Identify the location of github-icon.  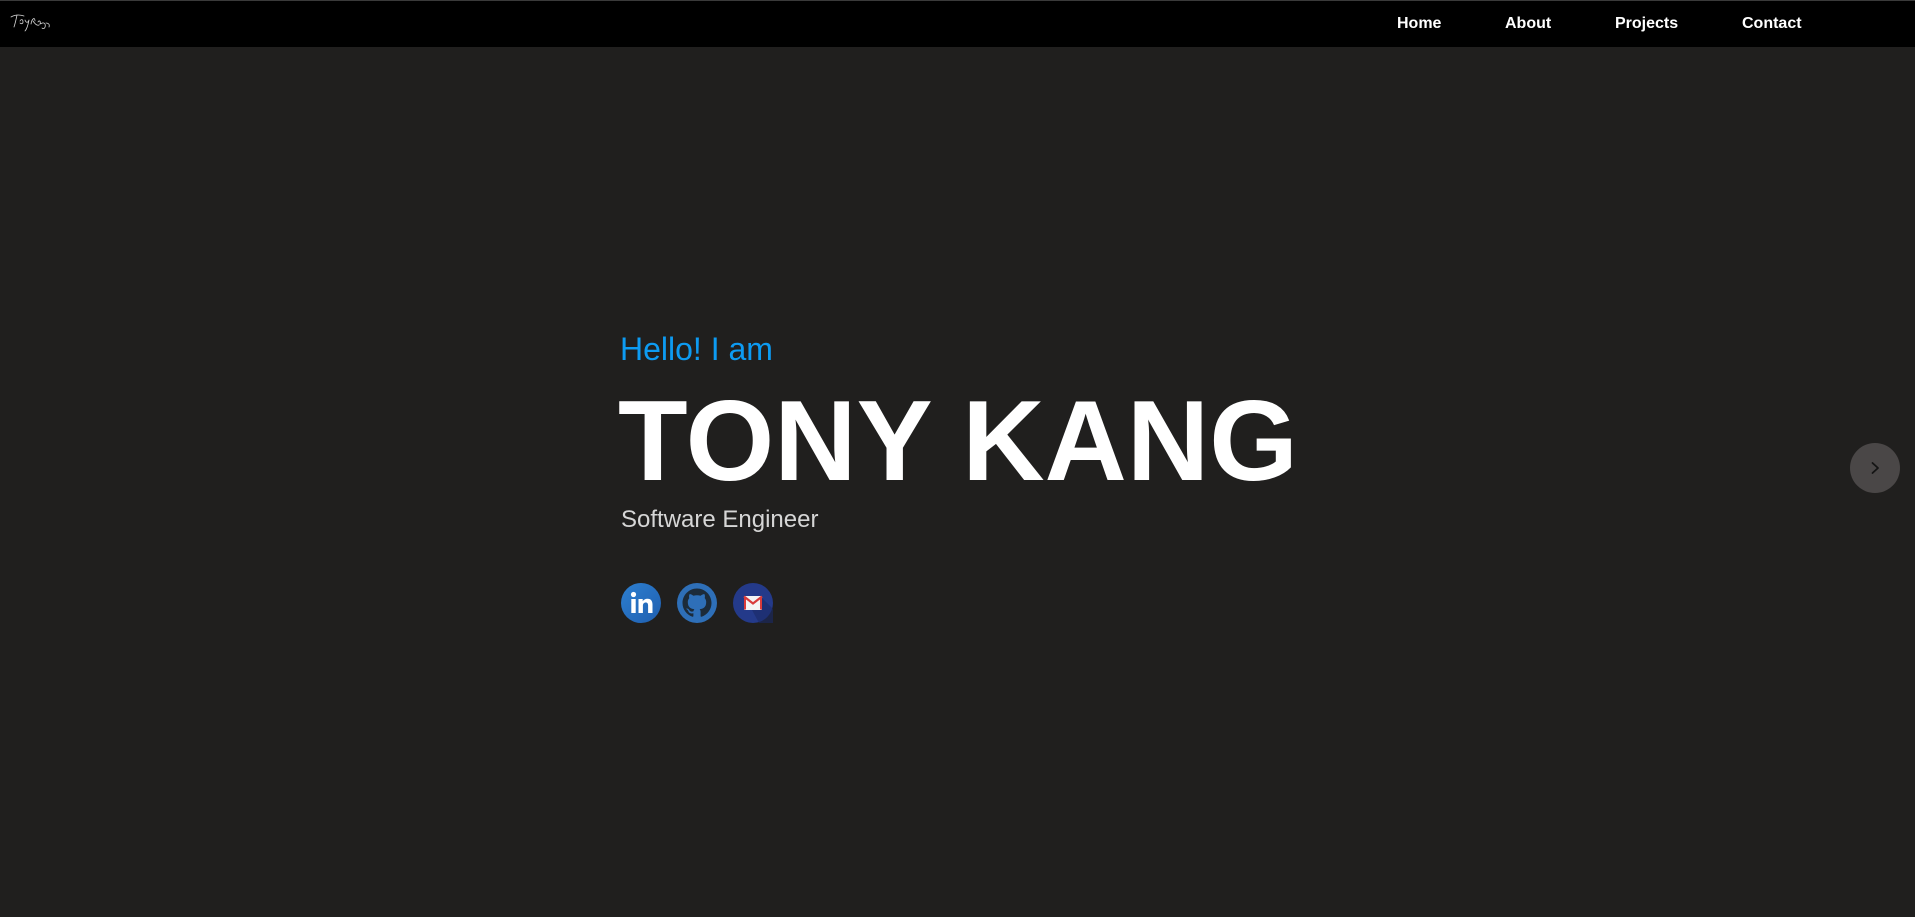
(697, 603).